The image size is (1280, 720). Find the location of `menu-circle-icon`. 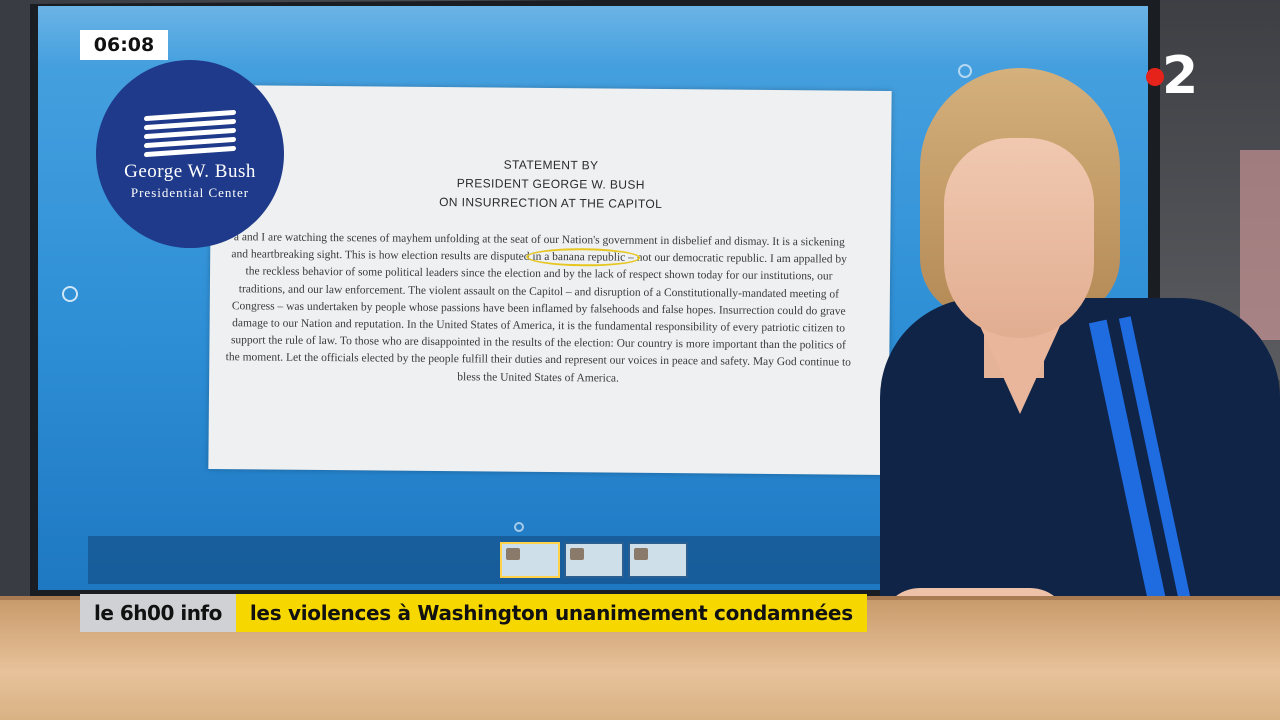

menu-circle-icon is located at coordinates (70, 294).